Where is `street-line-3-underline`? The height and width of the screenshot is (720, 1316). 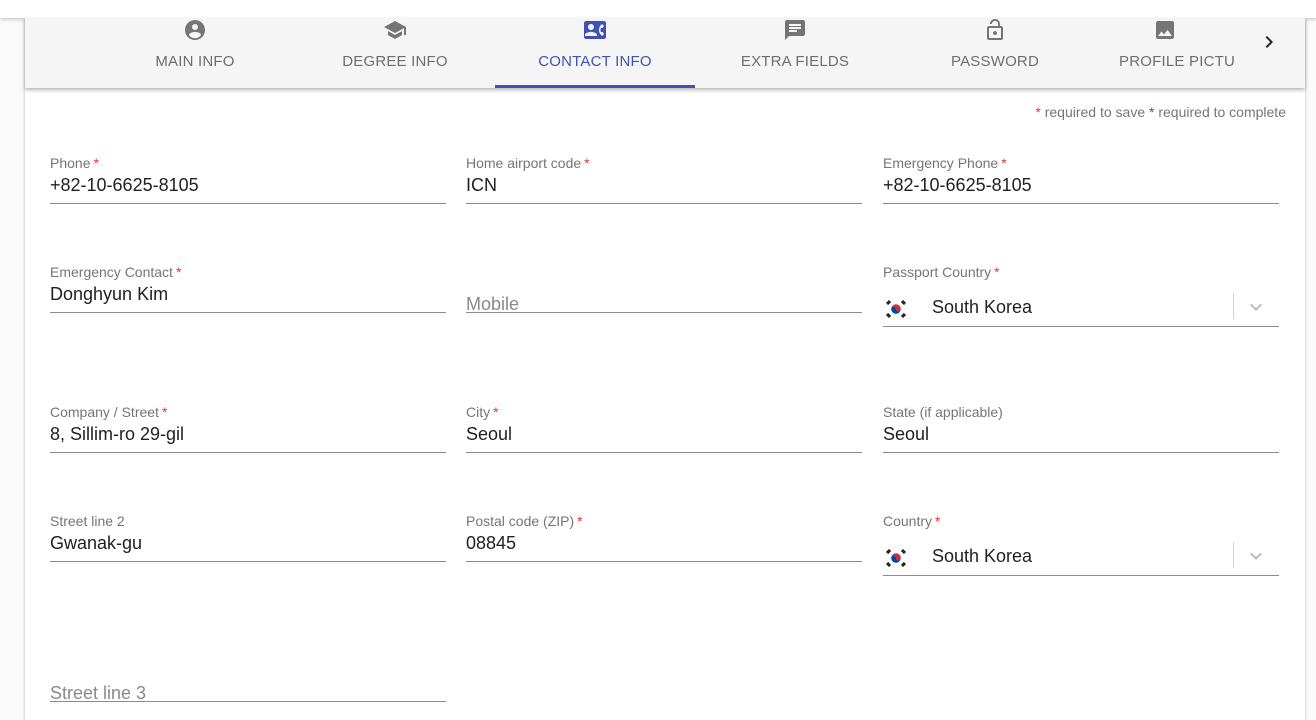
street-line-3-underline is located at coordinates (248, 701).